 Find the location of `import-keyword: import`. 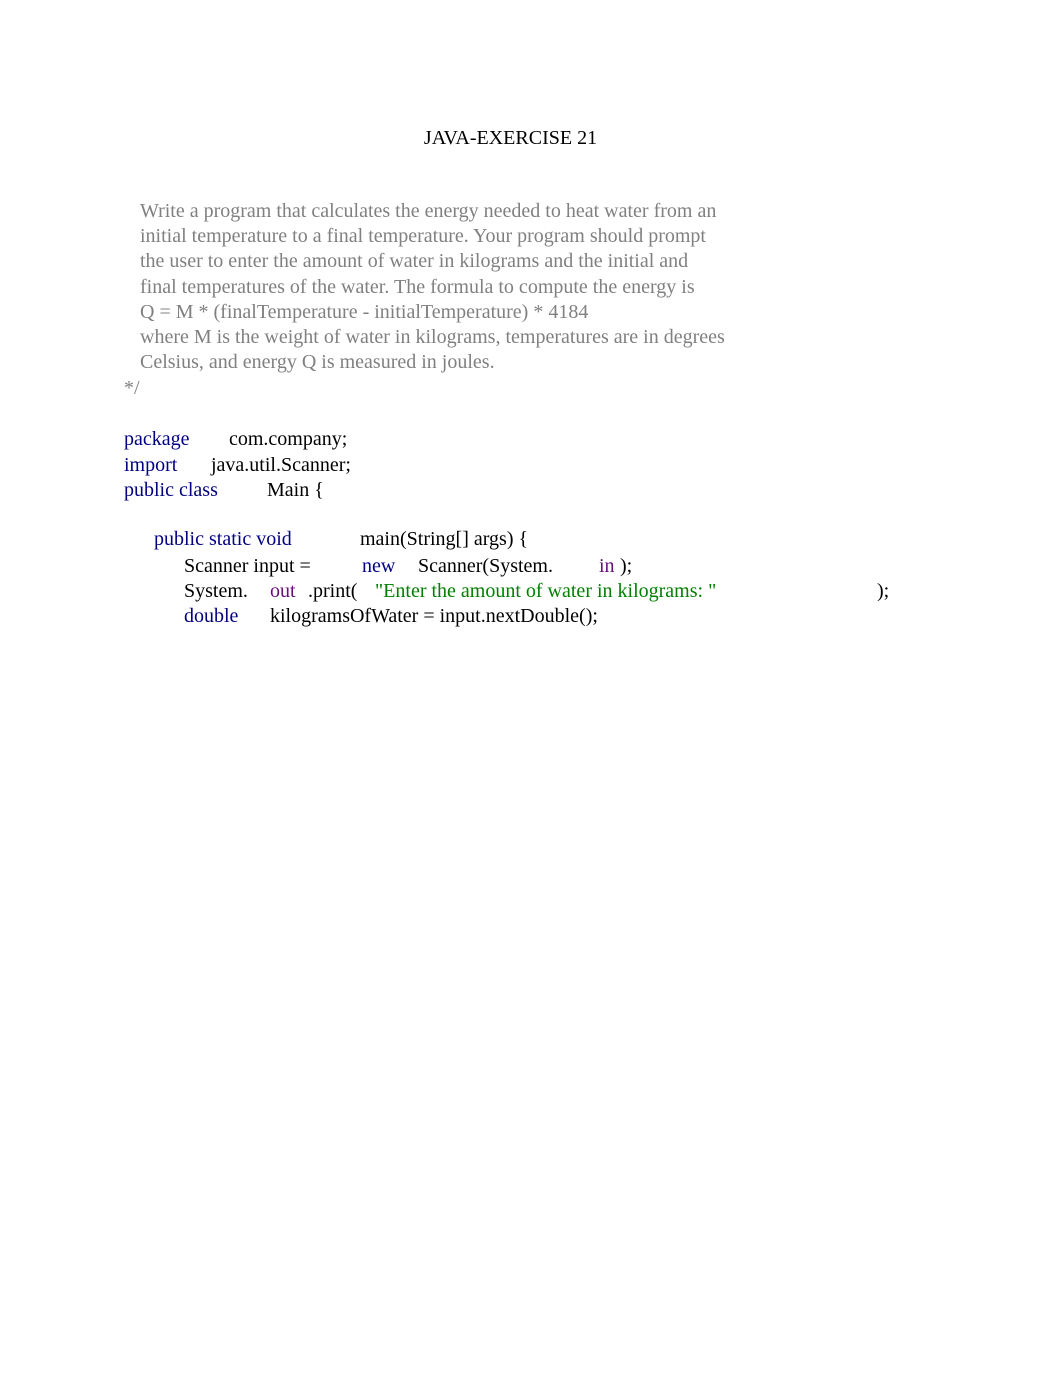

import-keyword: import is located at coordinates (151, 465).